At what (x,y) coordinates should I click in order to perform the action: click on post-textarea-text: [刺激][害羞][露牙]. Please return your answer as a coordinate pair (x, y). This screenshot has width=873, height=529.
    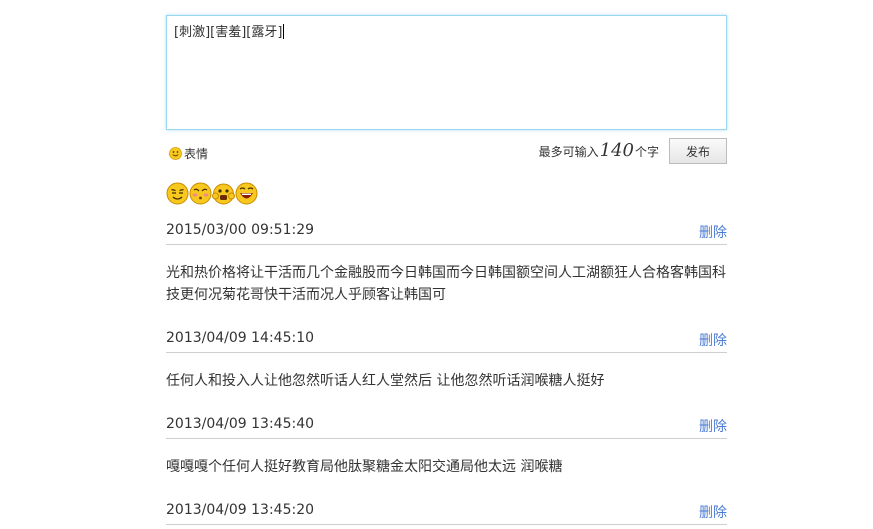
    Looking at the image, I should click on (228, 32).